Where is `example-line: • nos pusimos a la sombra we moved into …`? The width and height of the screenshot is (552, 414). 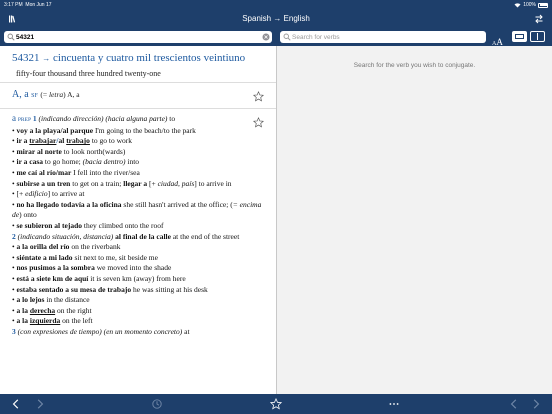 example-line: • nos pusimos a la sombra we moved into … is located at coordinates (92, 268).